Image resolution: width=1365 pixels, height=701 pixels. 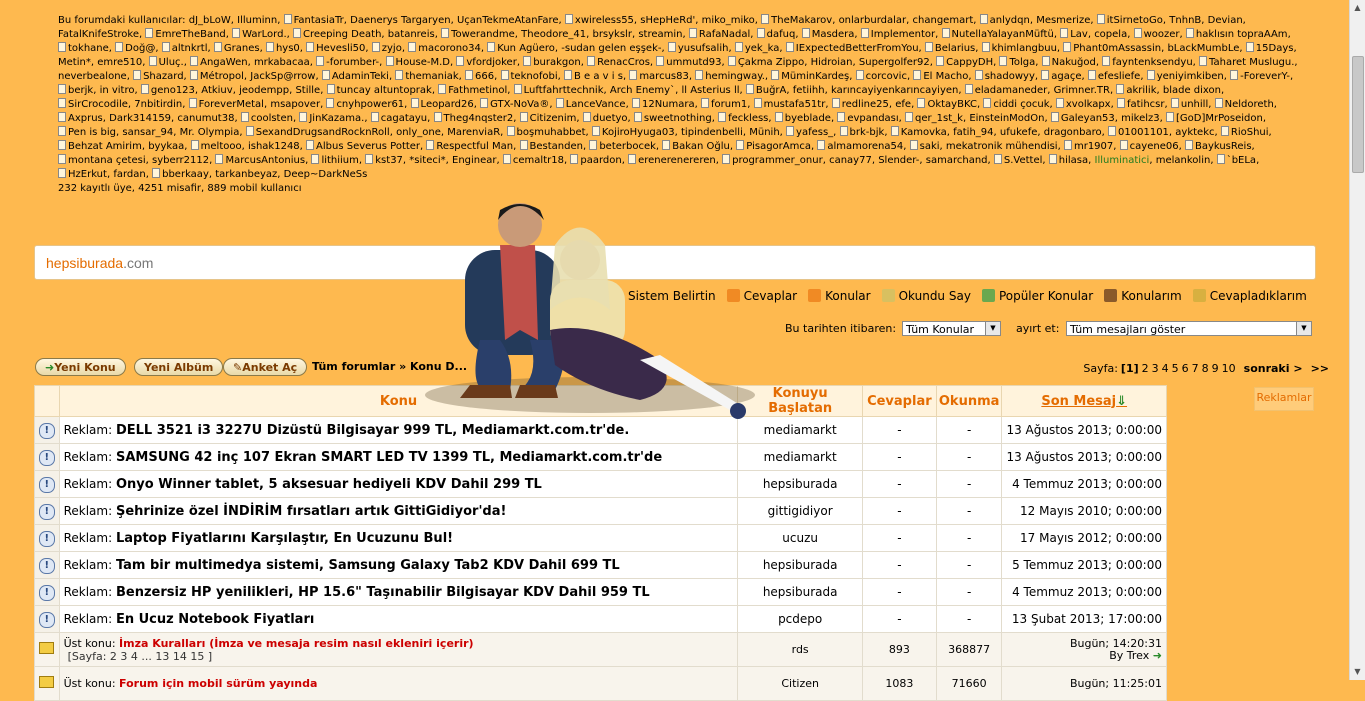 I want to click on topic-title-link: Forum için mobil sürüm yayında, so click(x=218, y=683).